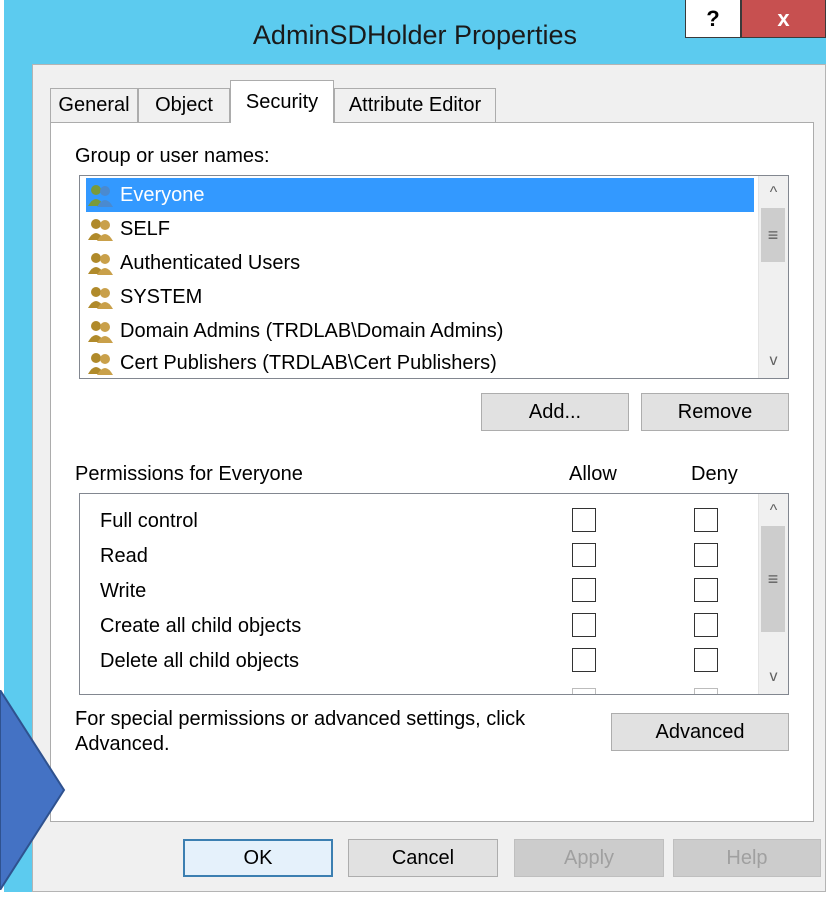 Image resolution: width=826 pixels, height=916 pixels. I want to click on user-name: Everyone, so click(162, 194).